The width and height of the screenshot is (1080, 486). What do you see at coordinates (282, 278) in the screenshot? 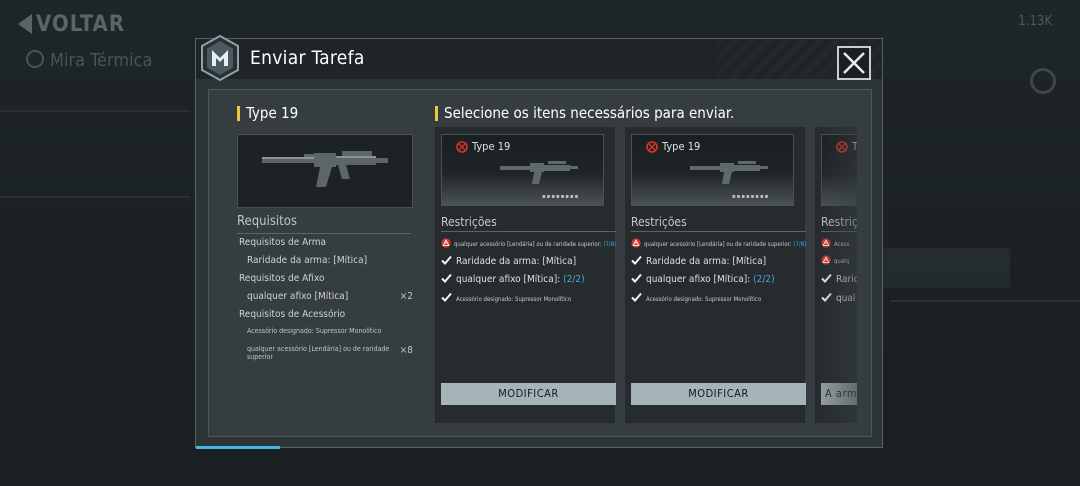
I see `requirement-text: Requisitos de Afixo` at bounding box center [282, 278].